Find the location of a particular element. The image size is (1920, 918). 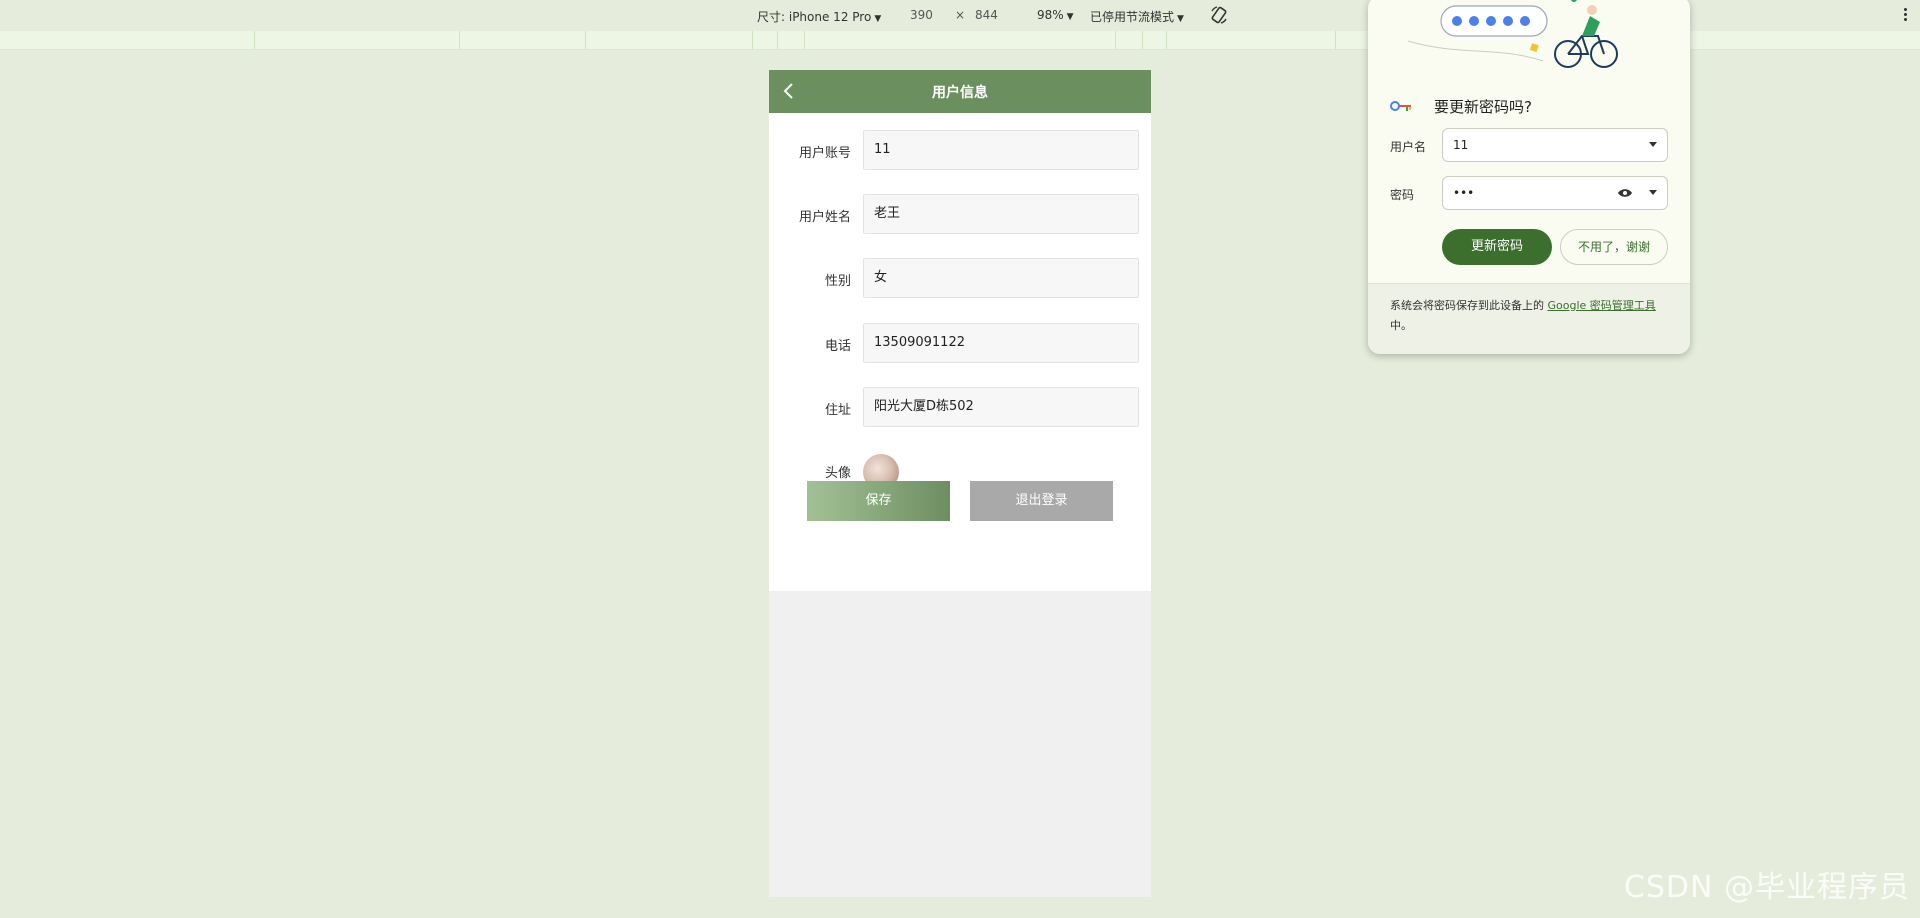

footer-suffix: 中。 is located at coordinates (1401, 325).